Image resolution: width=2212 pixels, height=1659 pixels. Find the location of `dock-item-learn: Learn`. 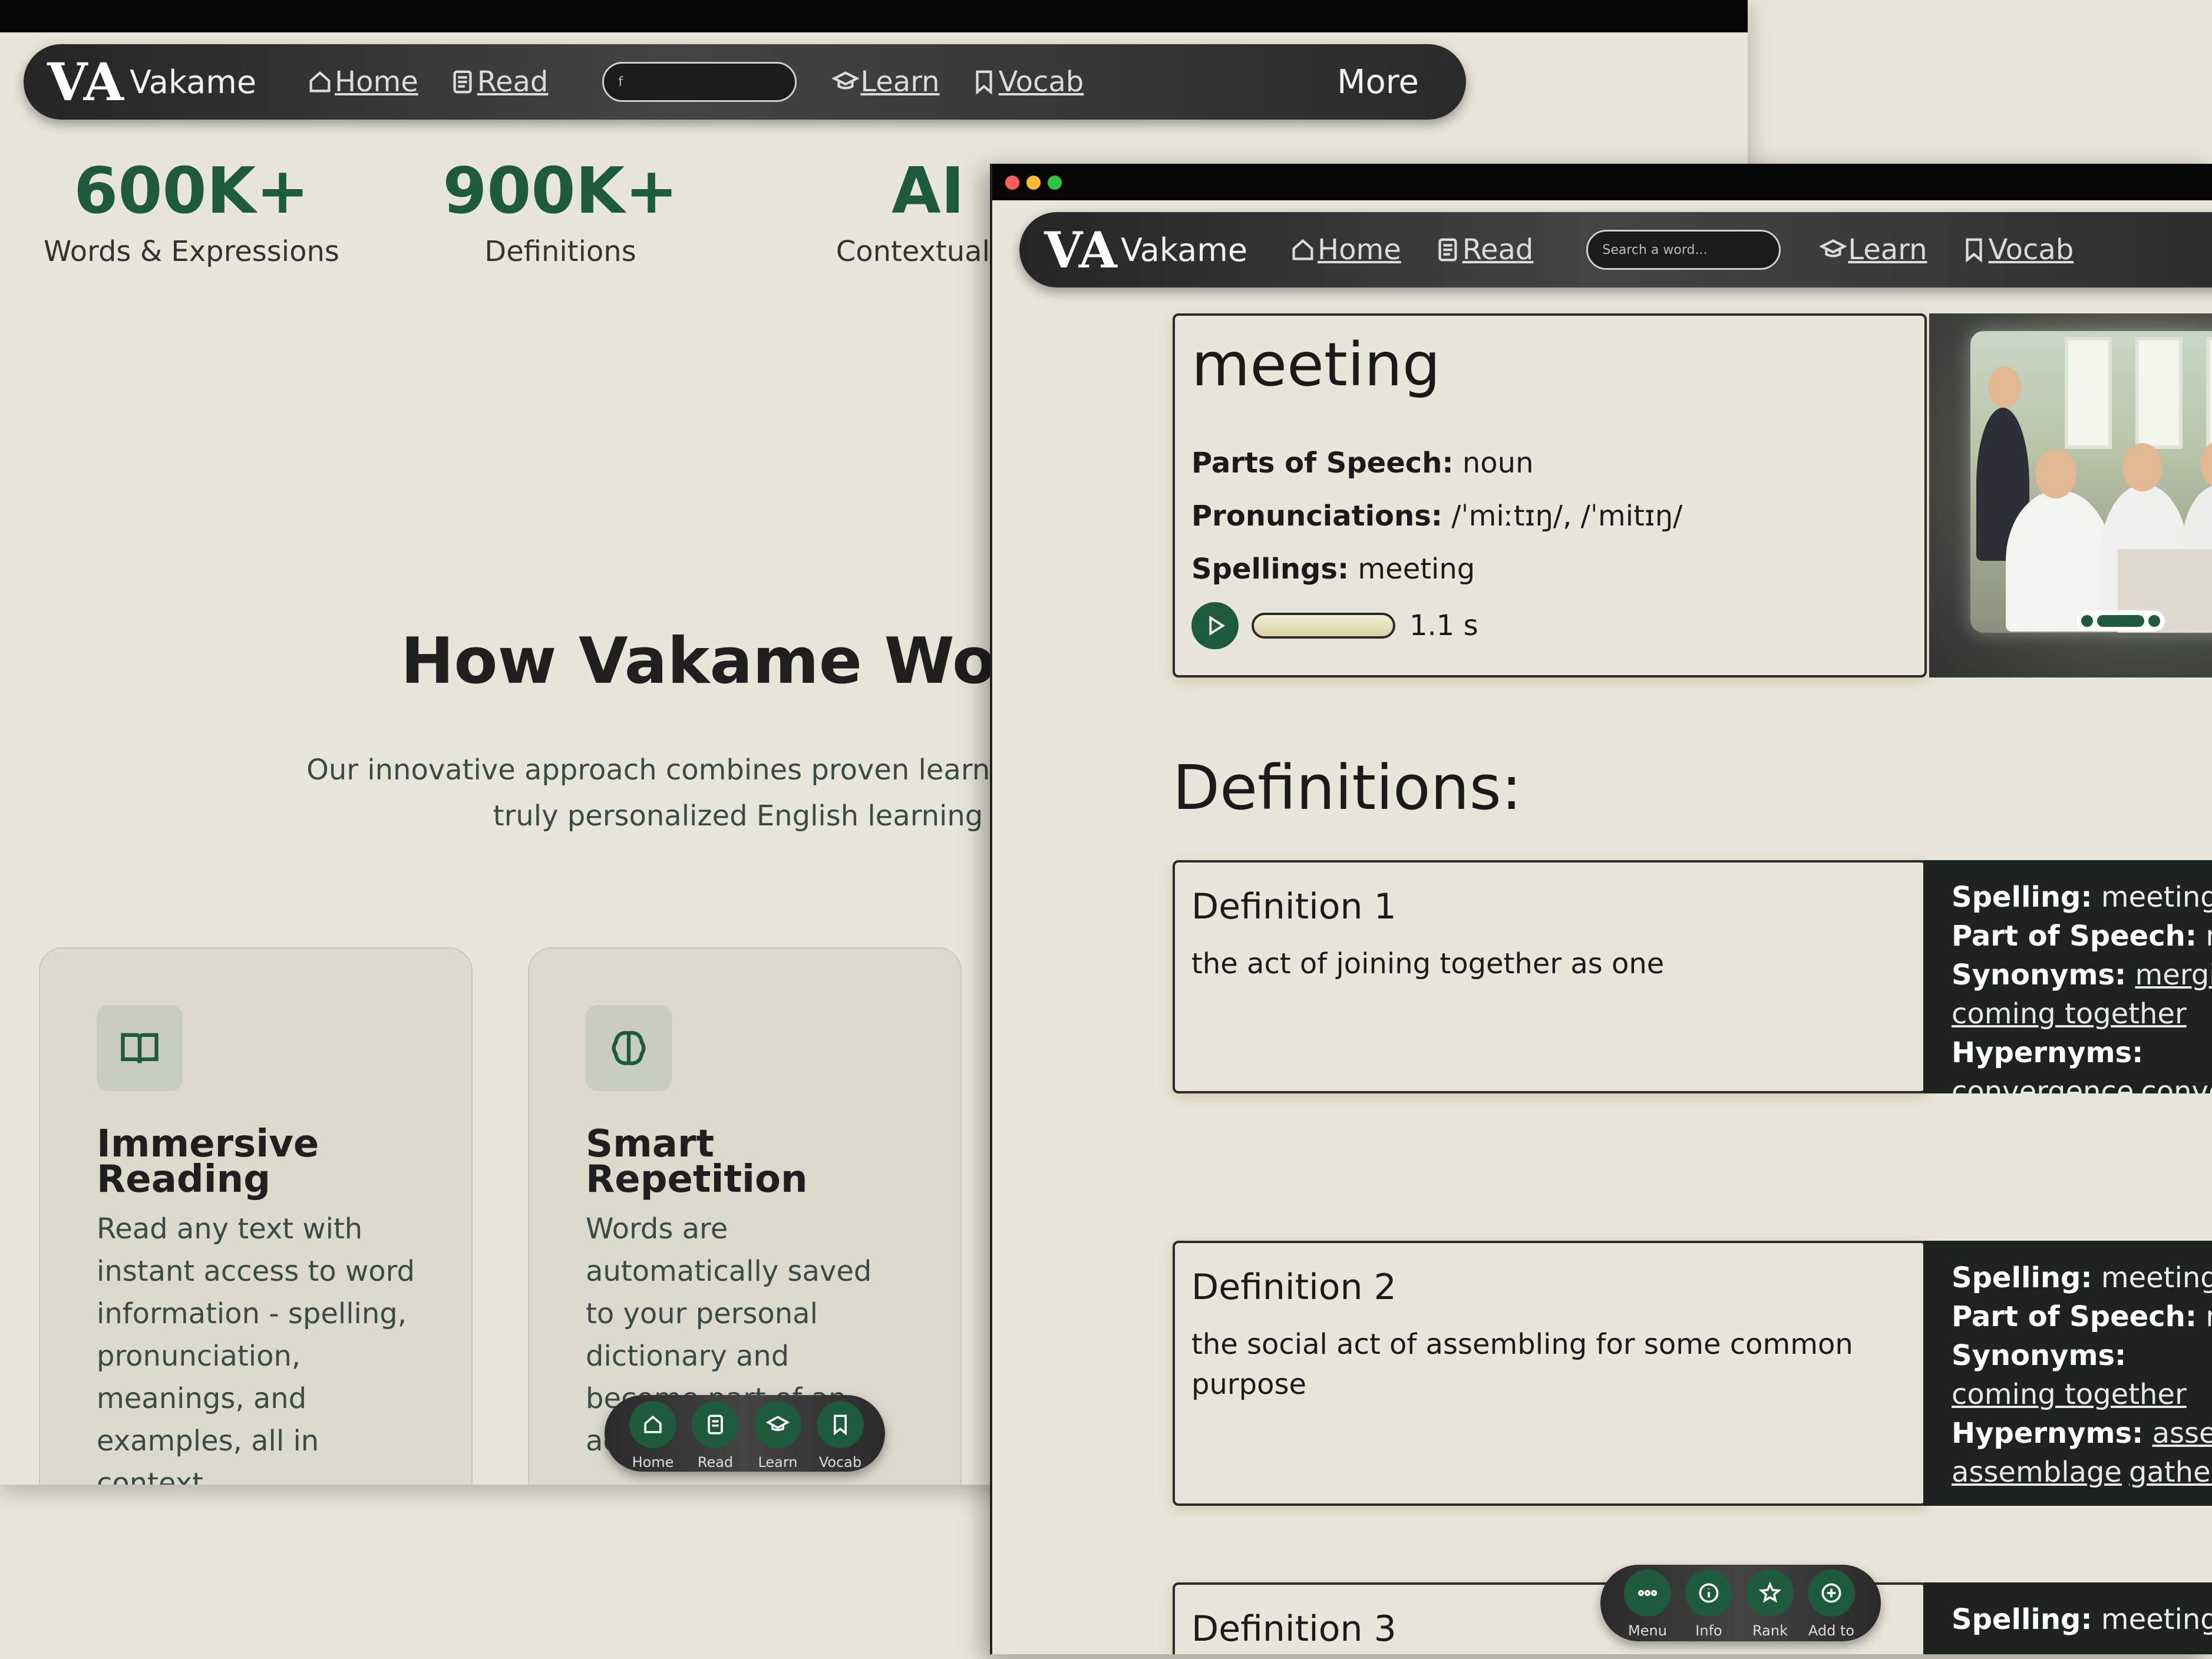

dock-item-learn: Learn is located at coordinates (778, 1435).